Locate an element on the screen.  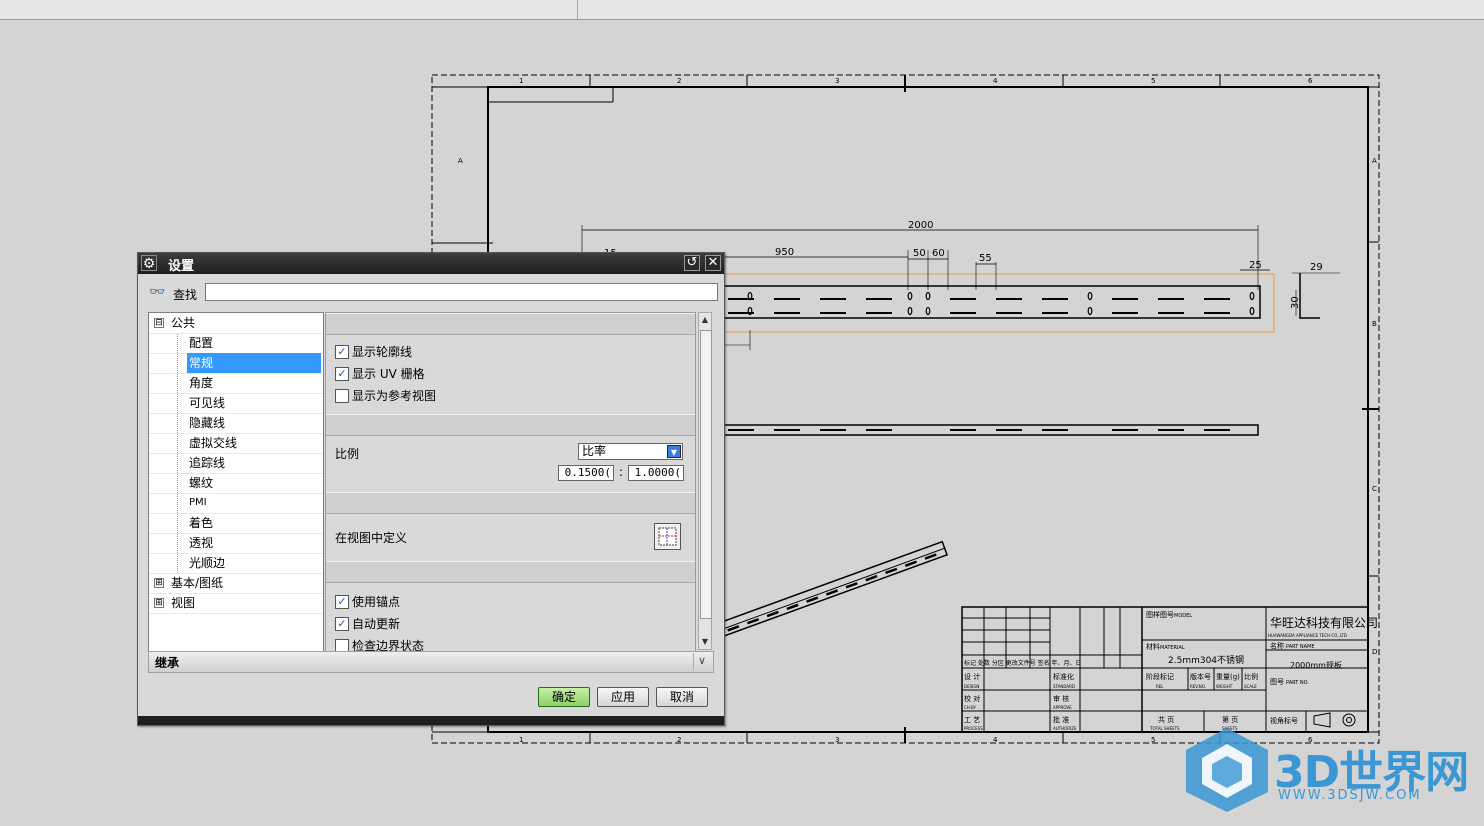
authorize-label: 批 准 is located at coordinates (1061, 719).